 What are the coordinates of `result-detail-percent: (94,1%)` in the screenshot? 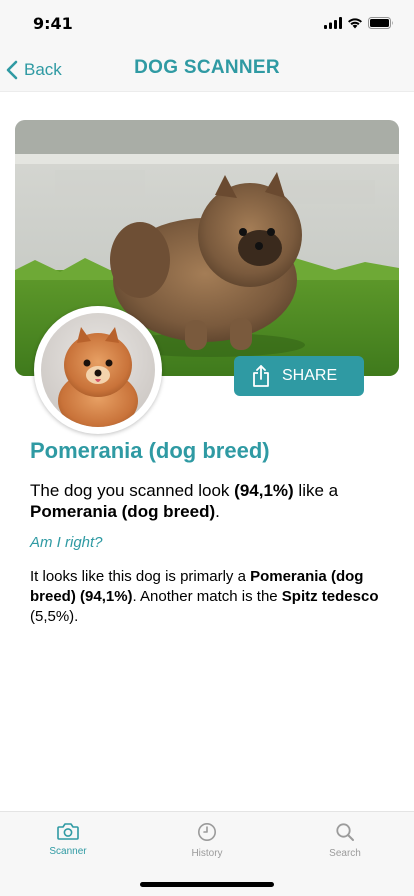 It's located at (104, 596).